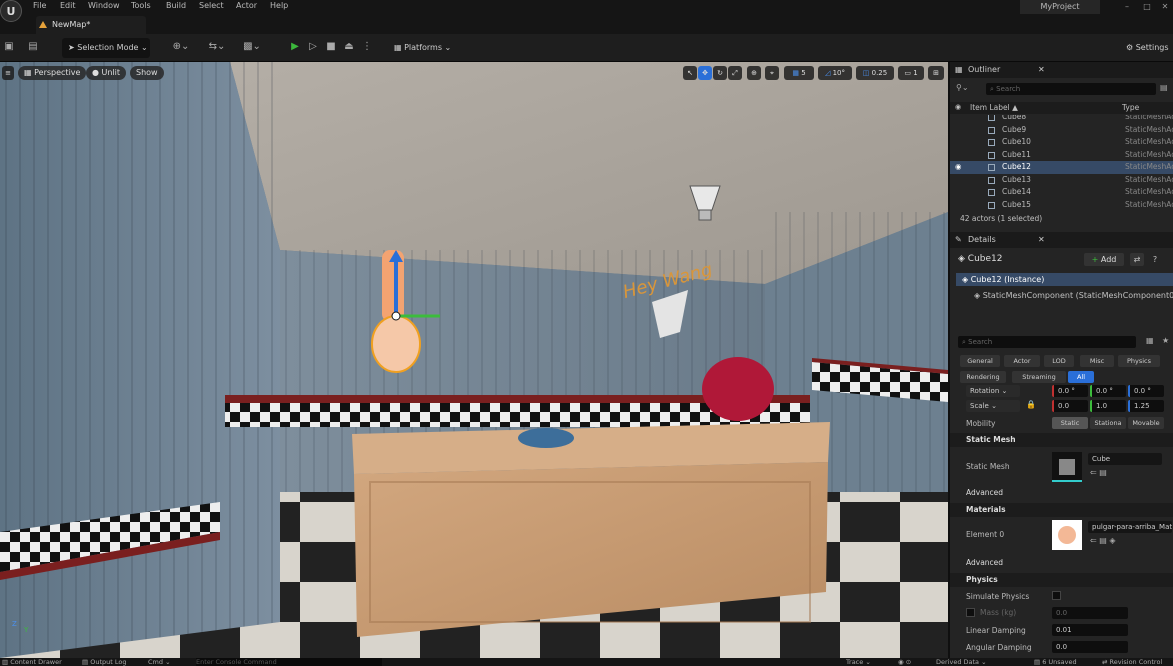 This screenshot has width=1173, height=666. Describe the element at coordinates (970, 612) in the screenshot. I see `mass-override-checkbox` at that location.